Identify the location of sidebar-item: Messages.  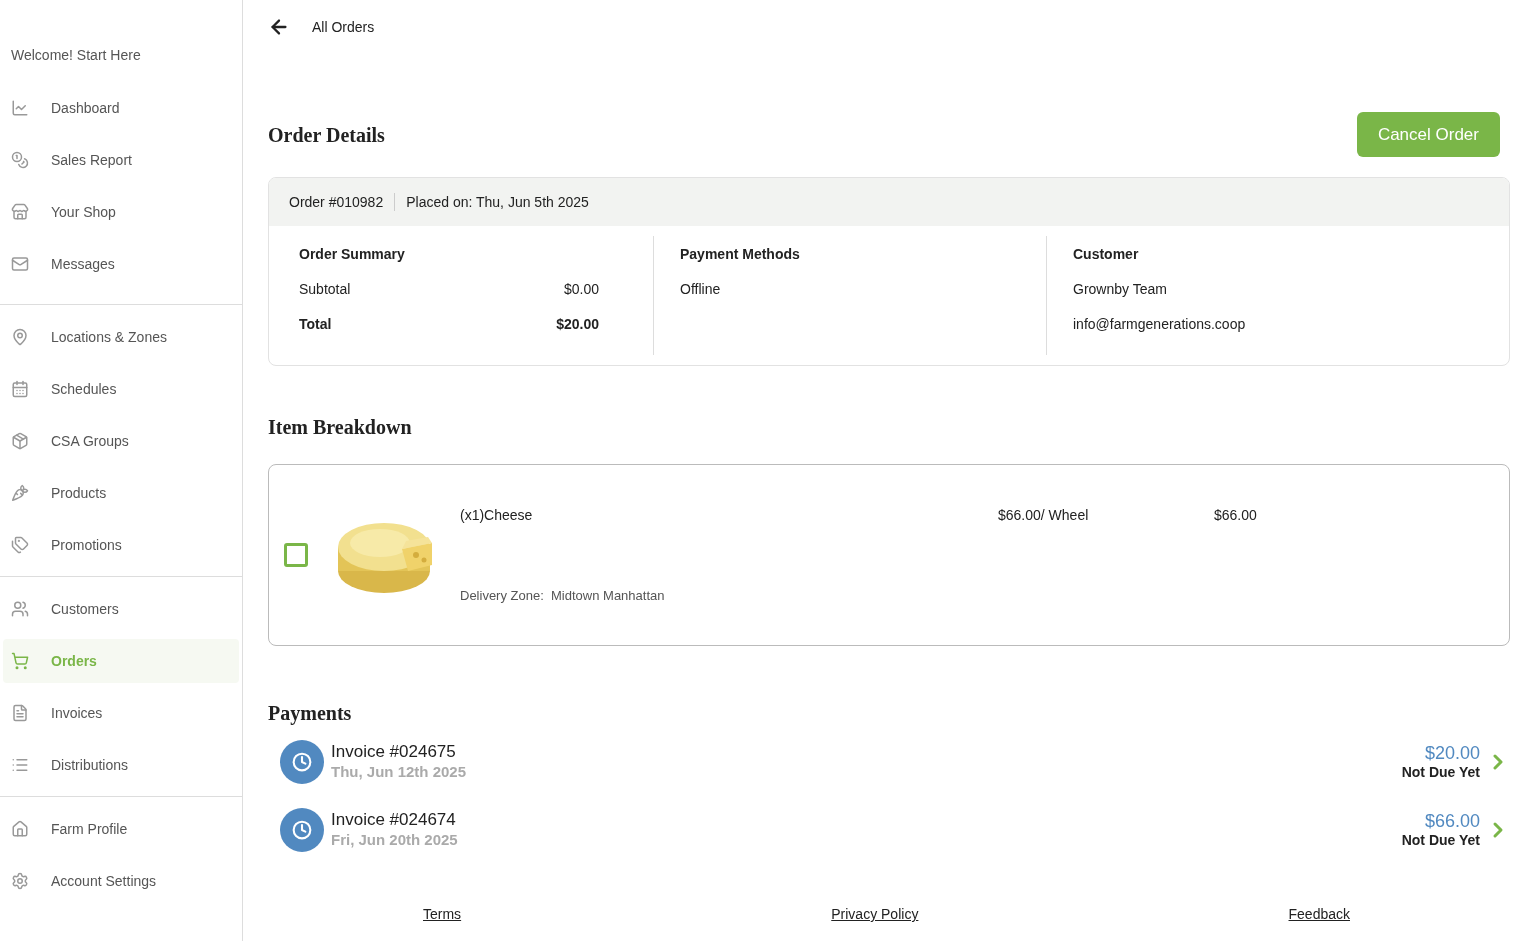
(121, 264).